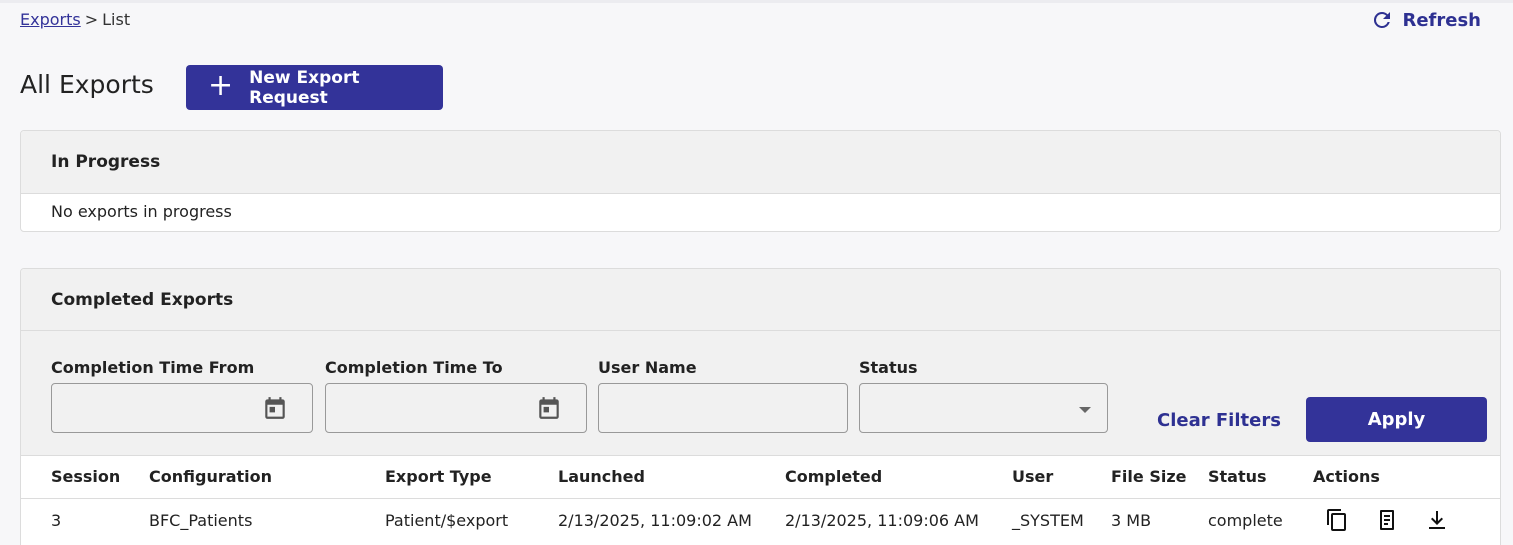  Describe the element at coordinates (756, 1) in the screenshot. I see `top-border` at that location.